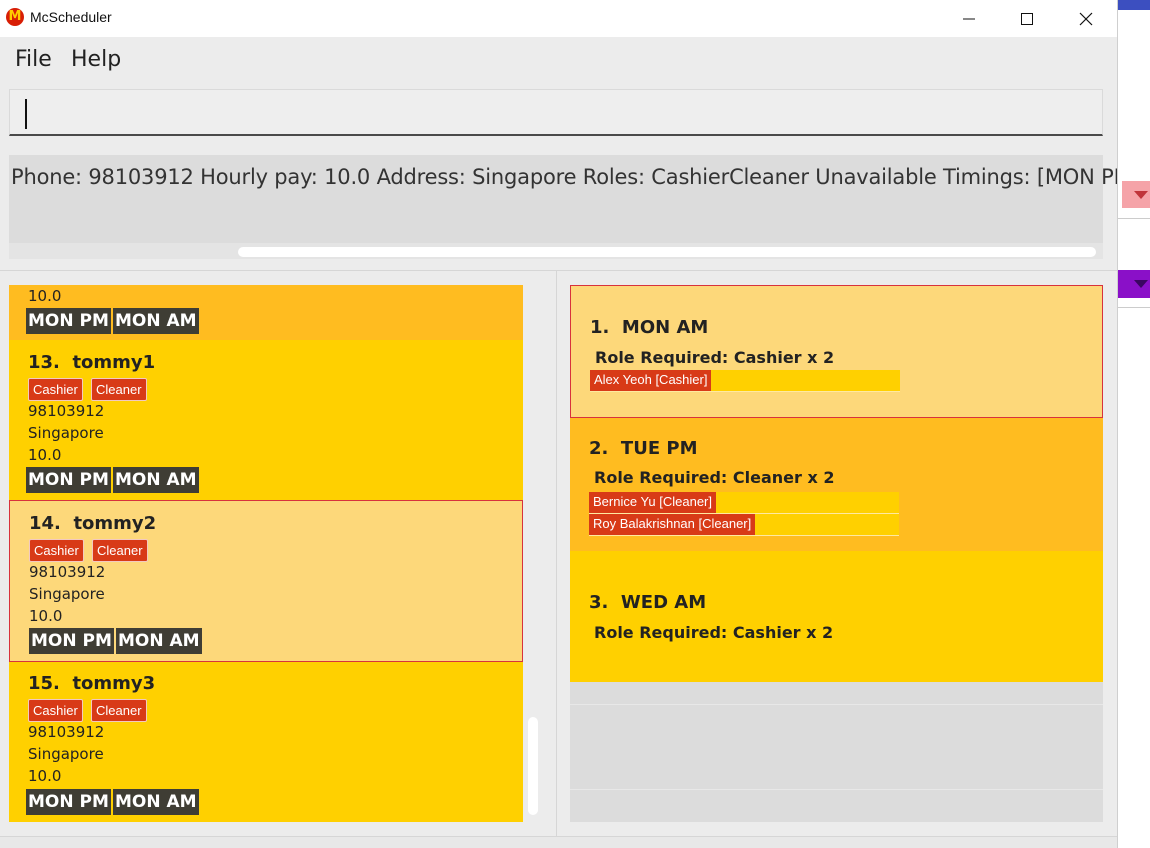 The width and height of the screenshot is (1150, 848). I want to click on assignment-row: Alex Yeoh [Cashier], so click(745, 381).